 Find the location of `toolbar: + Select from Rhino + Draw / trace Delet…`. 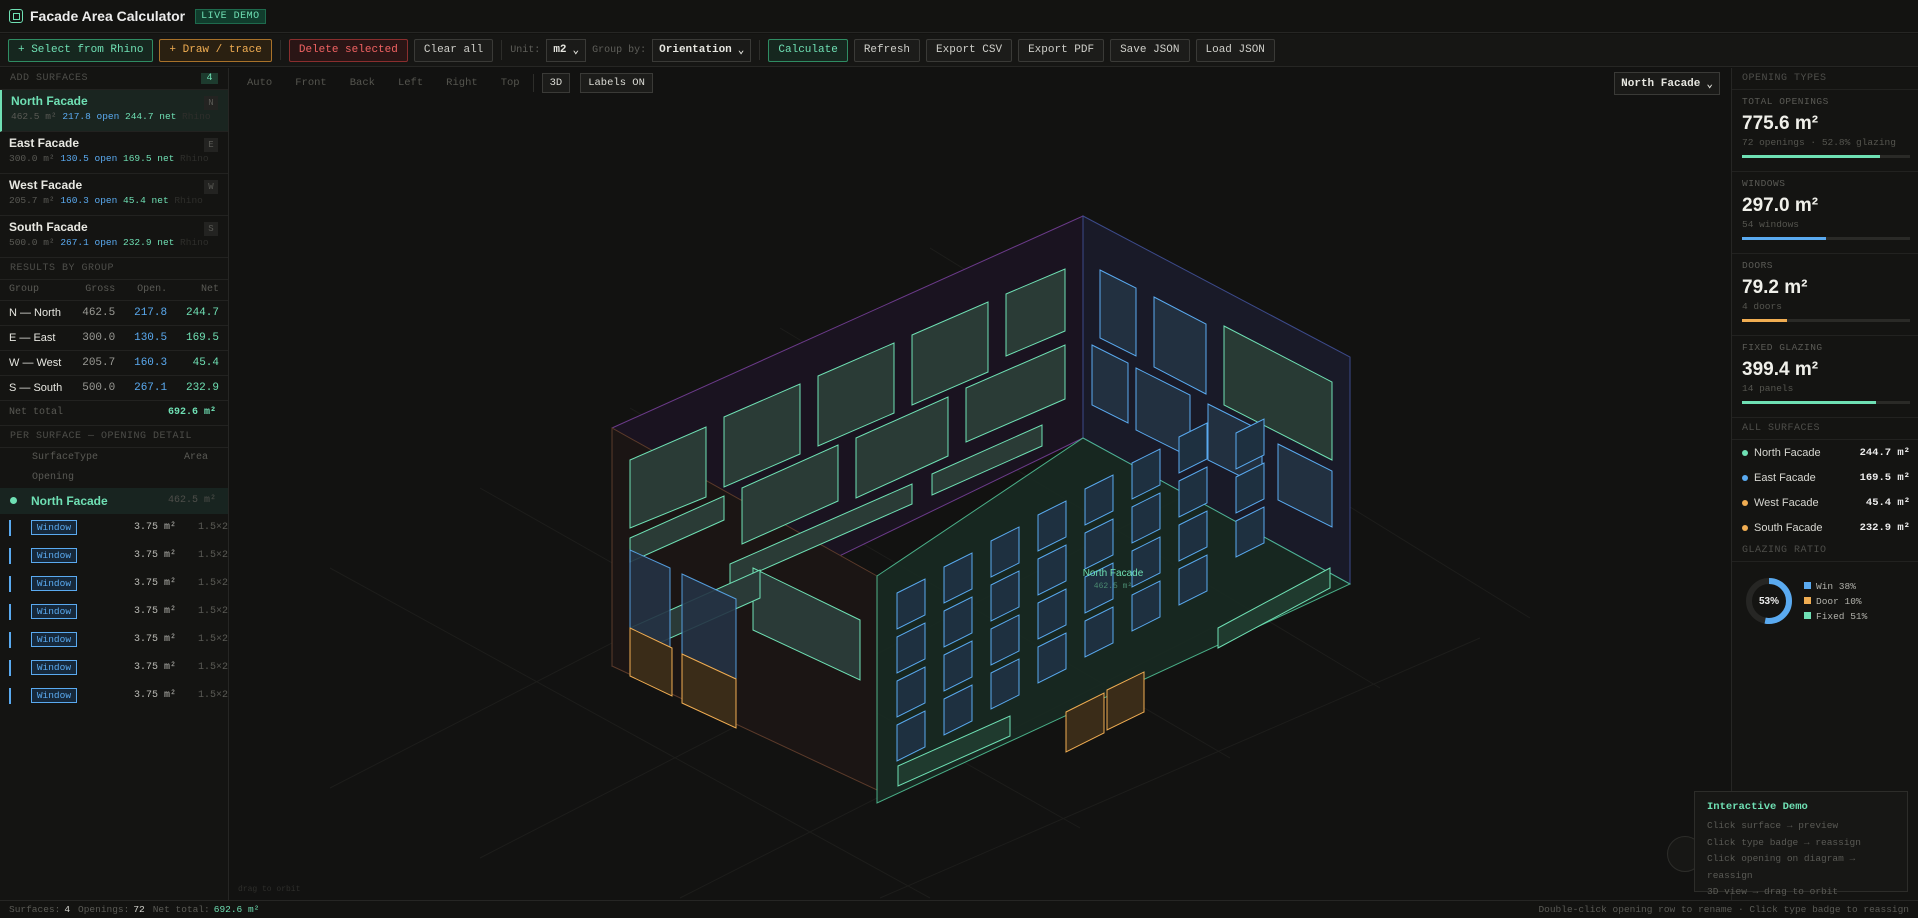

toolbar: + Select from Rhino + Draw / trace Delet… is located at coordinates (959, 50).